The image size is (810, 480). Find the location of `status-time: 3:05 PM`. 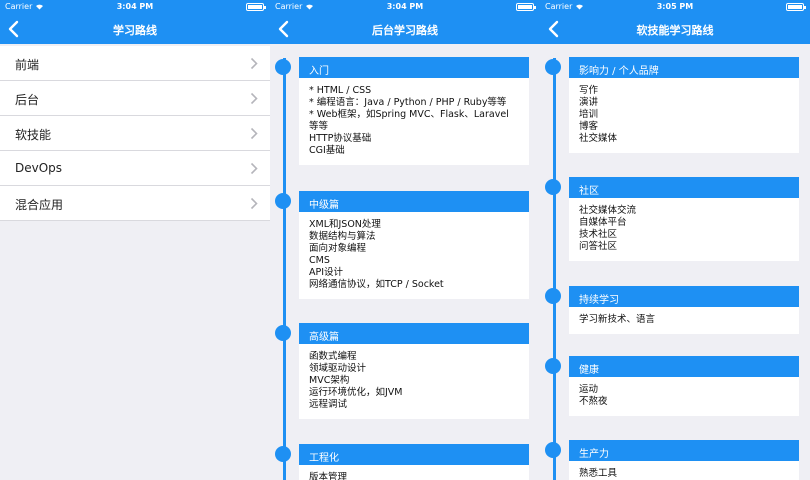

status-time: 3:05 PM is located at coordinates (675, 6).